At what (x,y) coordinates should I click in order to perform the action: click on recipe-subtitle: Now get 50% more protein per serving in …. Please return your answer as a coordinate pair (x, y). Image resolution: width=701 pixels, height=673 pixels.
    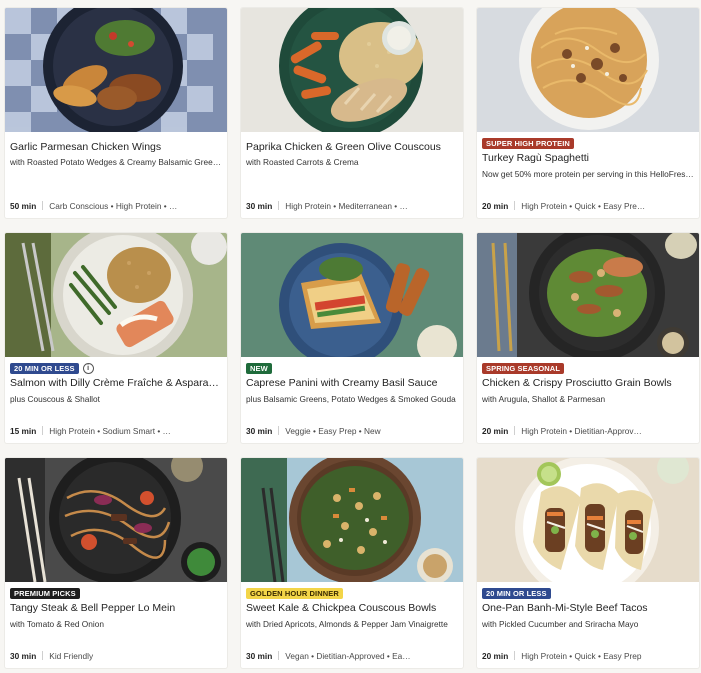
    Looking at the image, I should click on (588, 174).